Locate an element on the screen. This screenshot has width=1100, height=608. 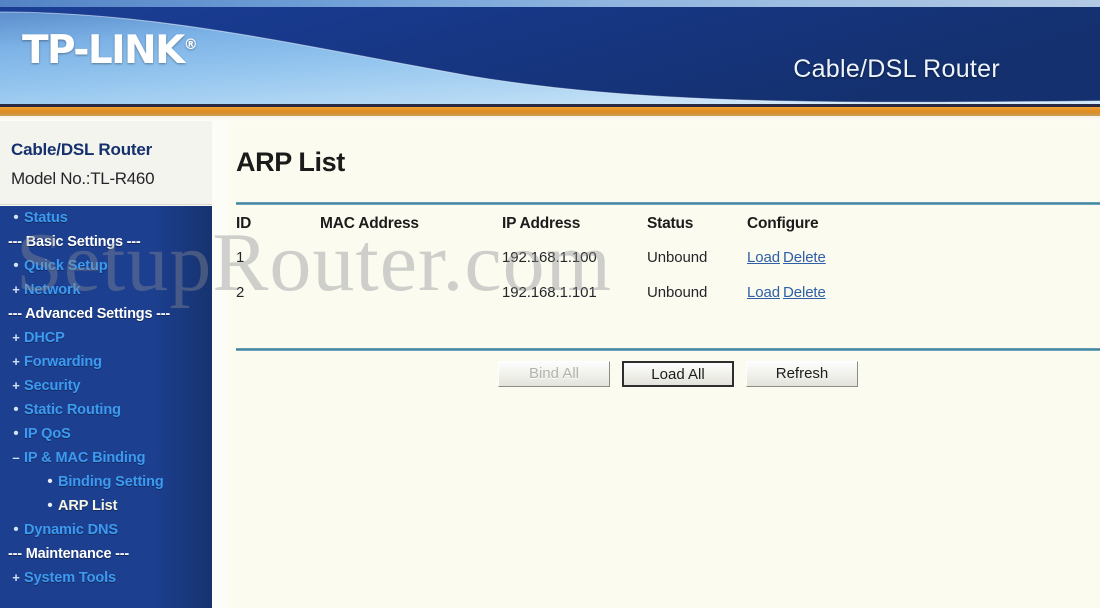
sidebar-item-forwarding: + Forwarding is located at coordinates (106, 362).